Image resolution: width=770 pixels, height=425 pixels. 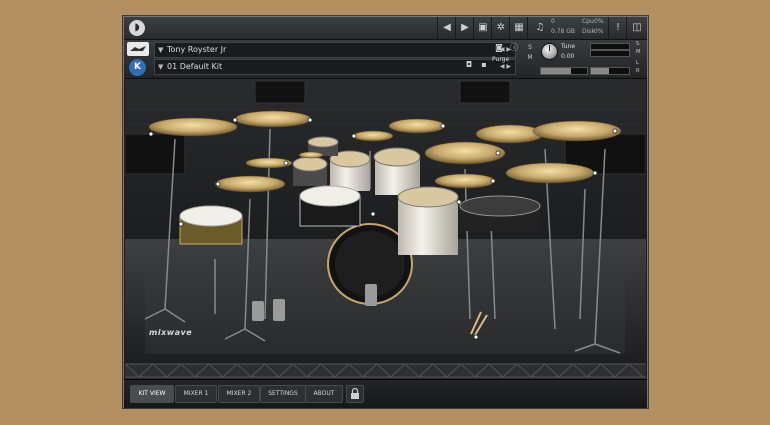 What do you see at coordinates (484, 65) in the screenshot?
I see `midi-channel-icon: ▪` at bounding box center [484, 65].